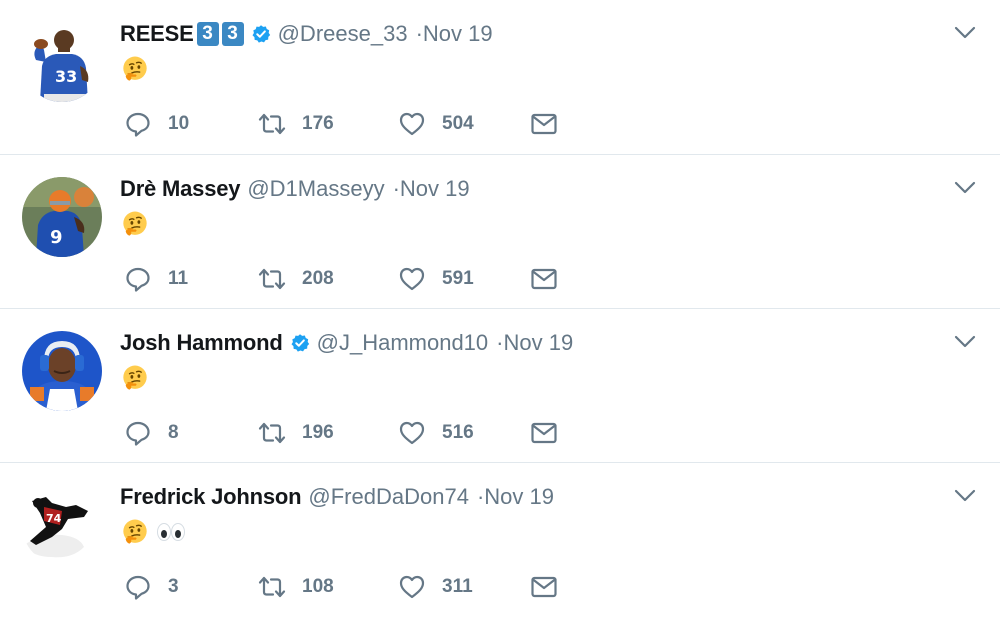 Image resolution: width=1000 pixels, height=620 pixels. I want to click on retweet-button: 196, so click(328, 433).